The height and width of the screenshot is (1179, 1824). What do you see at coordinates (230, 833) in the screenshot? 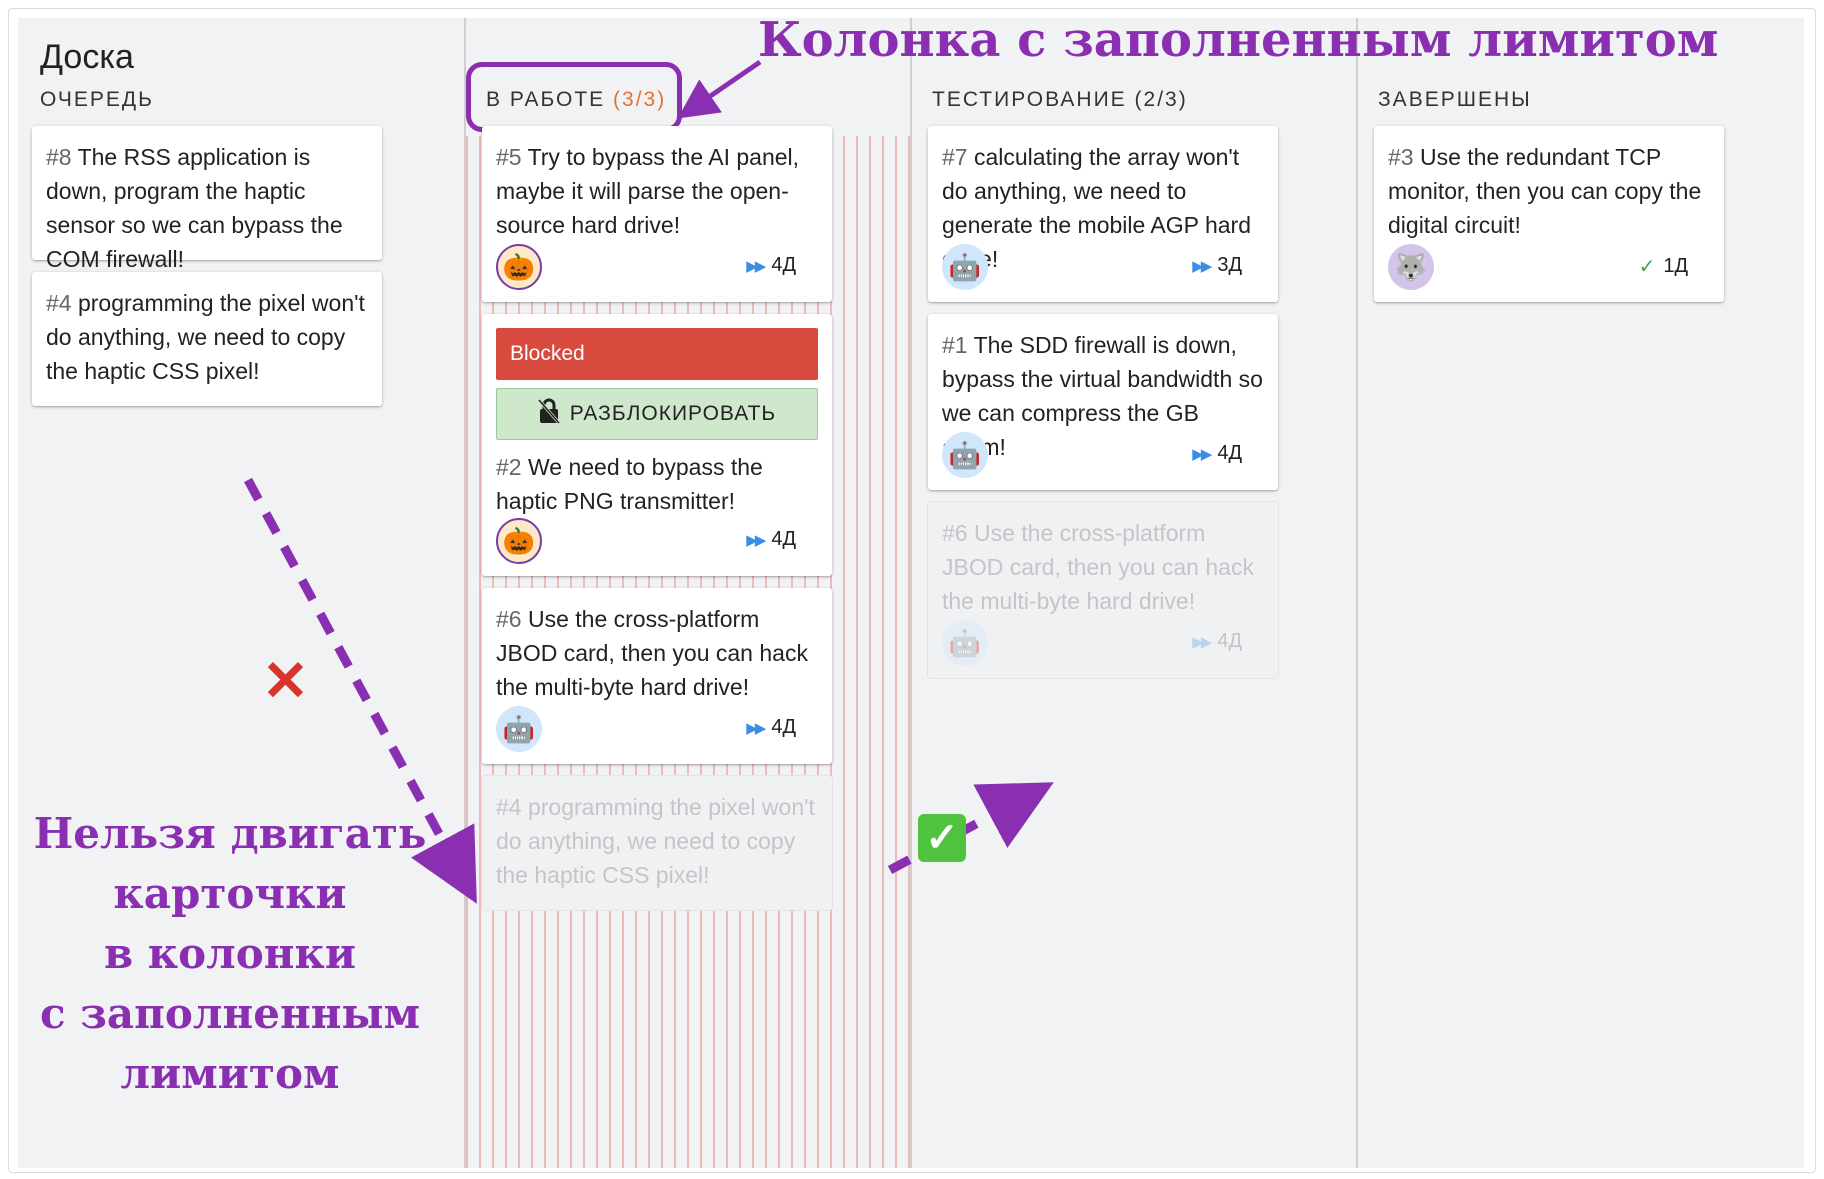
I see `annotation-left-line: Нельзя двигать` at bounding box center [230, 833].